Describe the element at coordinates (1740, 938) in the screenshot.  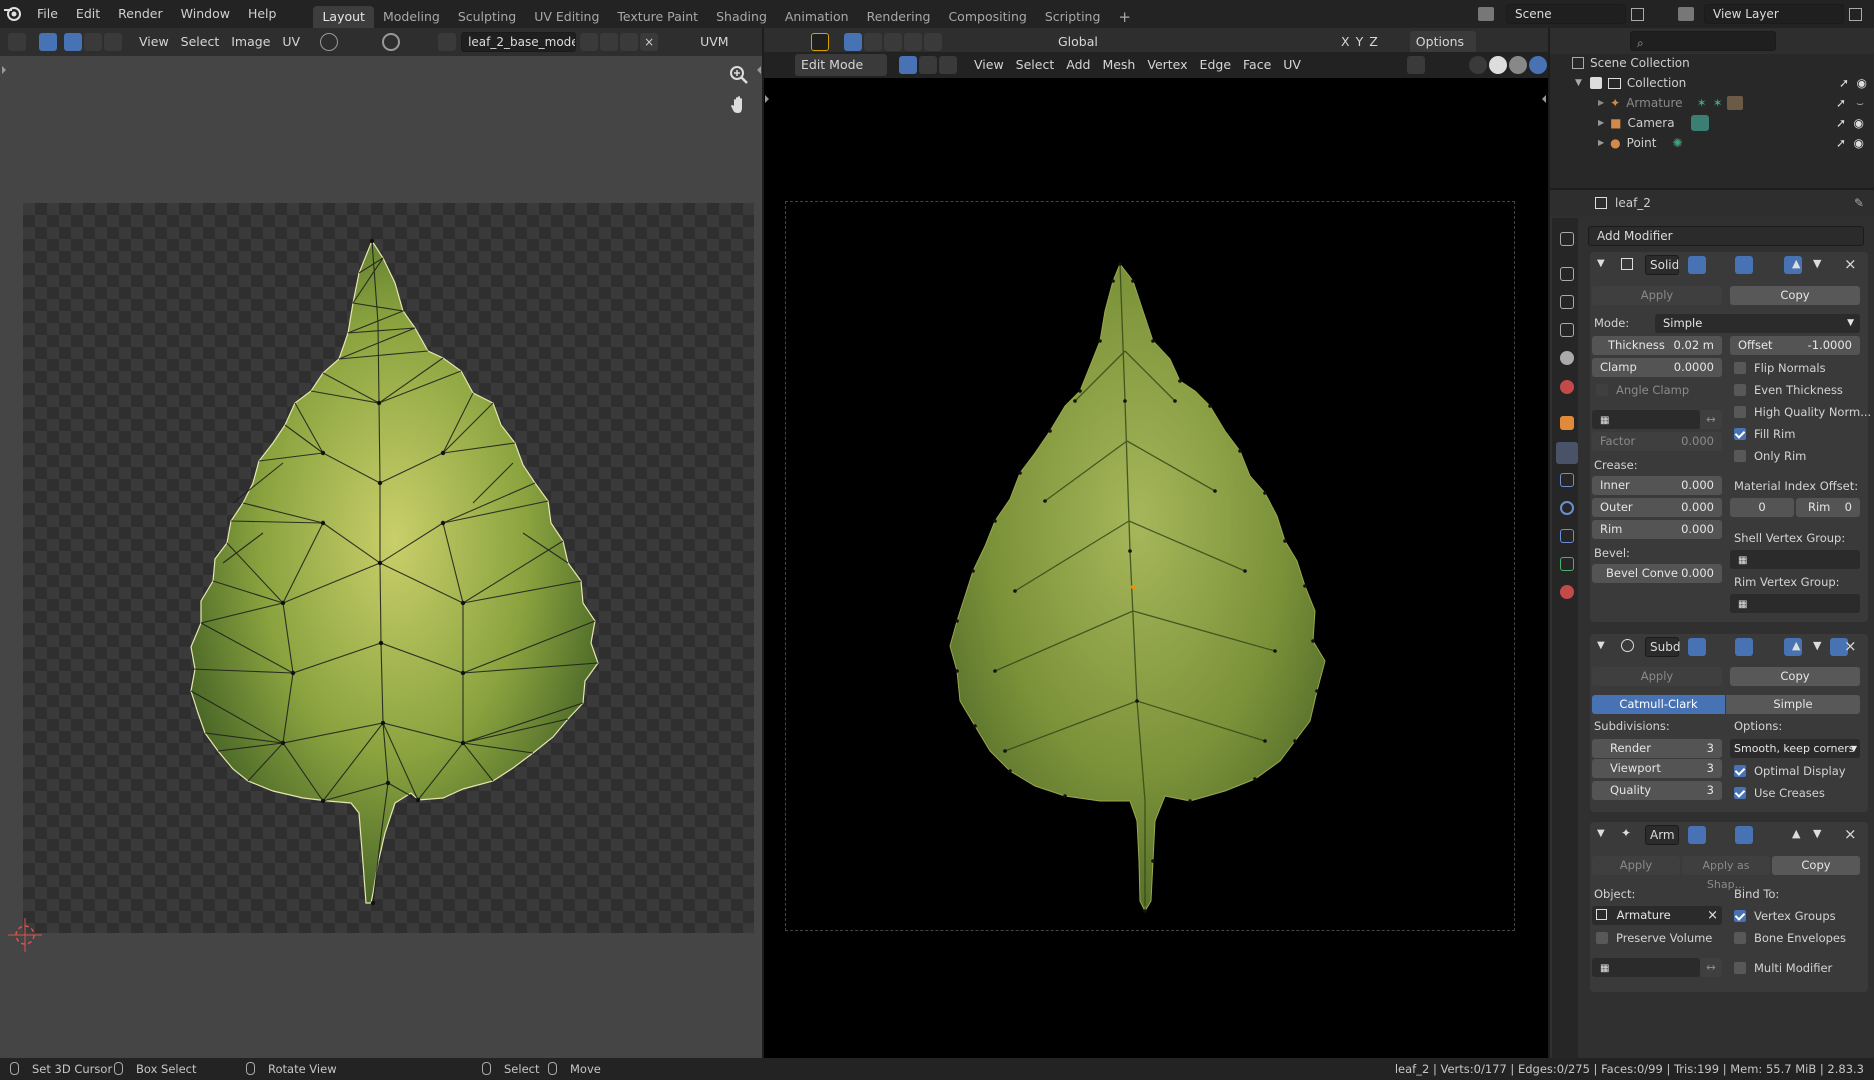
I see `bone-envelopes-checkbox` at that location.